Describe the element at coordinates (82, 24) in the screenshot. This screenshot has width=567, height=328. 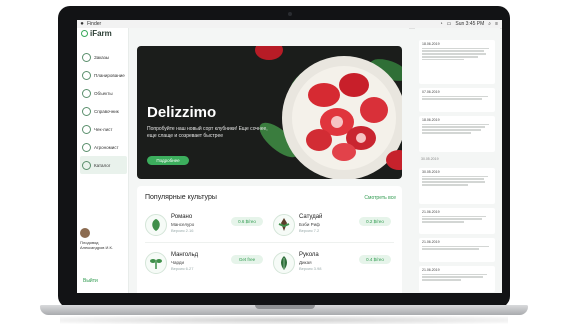
I see `apple-icon: ●` at that location.